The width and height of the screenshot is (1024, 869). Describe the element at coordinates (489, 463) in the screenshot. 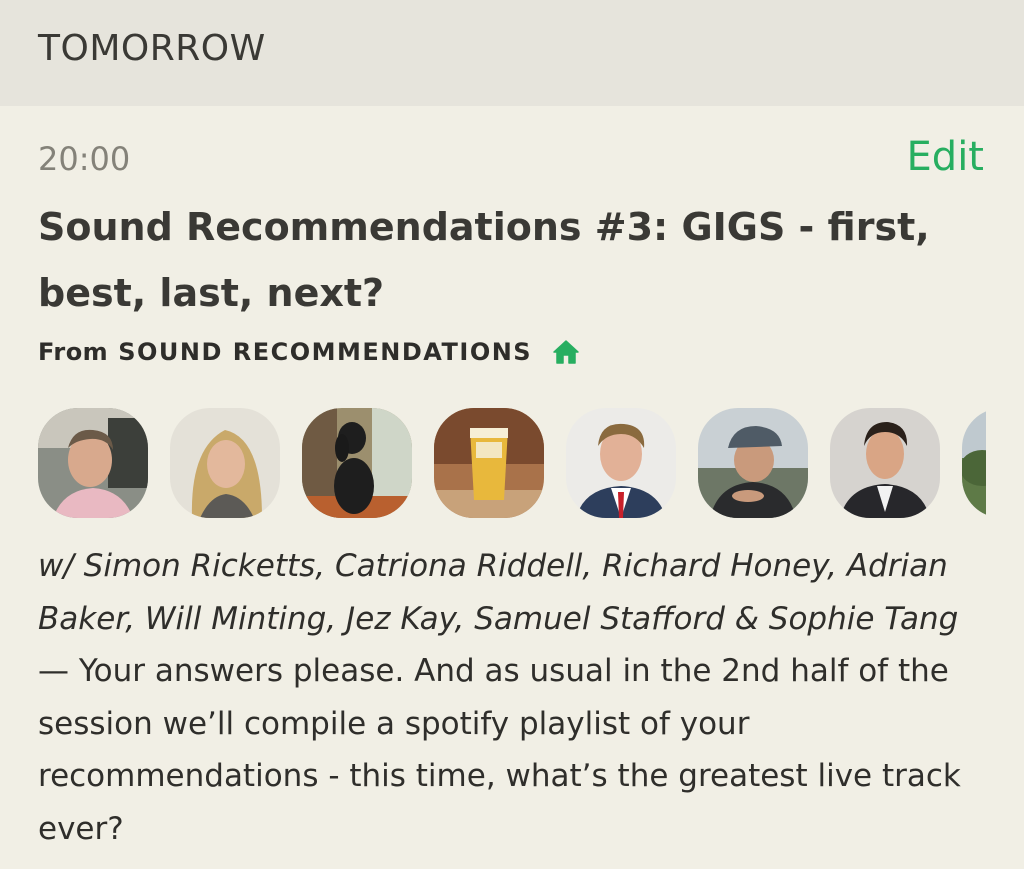

I see `avatar-adrian-baker` at that location.